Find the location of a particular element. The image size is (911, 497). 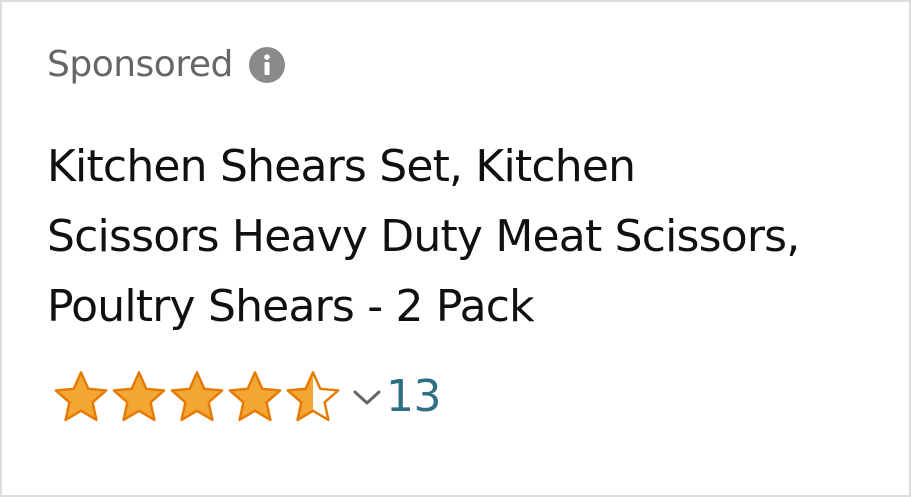

review-count-link: 13 is located at coordinates (414, 397).